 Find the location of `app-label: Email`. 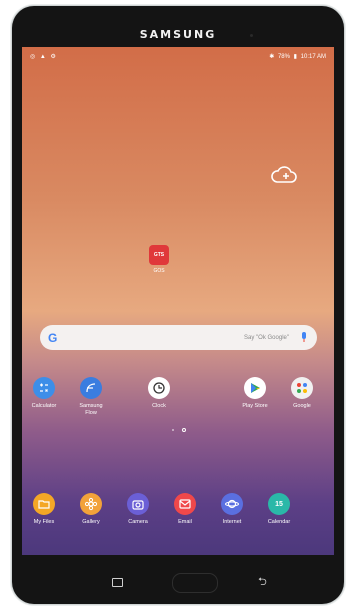

app-label: Email is located at coordinates (185, 522).